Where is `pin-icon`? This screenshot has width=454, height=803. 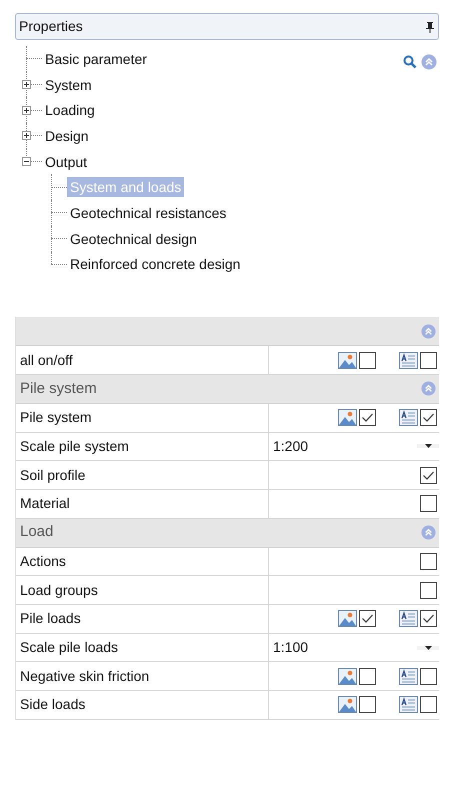
pin-icon is located at coordinates (430, 26).